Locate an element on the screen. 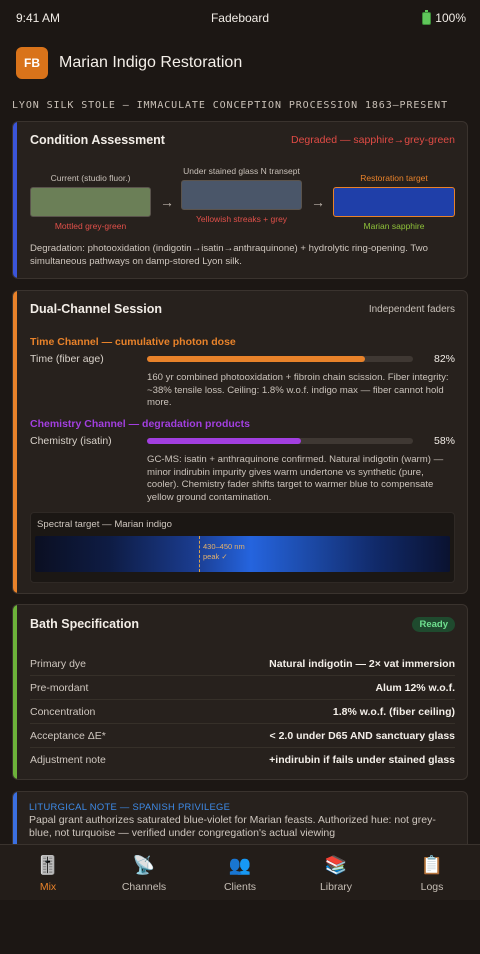 This screenshot has height=954, width=480. peak-annotation: 430–450 nm peak ✓ is located at coordinates (224, 552).